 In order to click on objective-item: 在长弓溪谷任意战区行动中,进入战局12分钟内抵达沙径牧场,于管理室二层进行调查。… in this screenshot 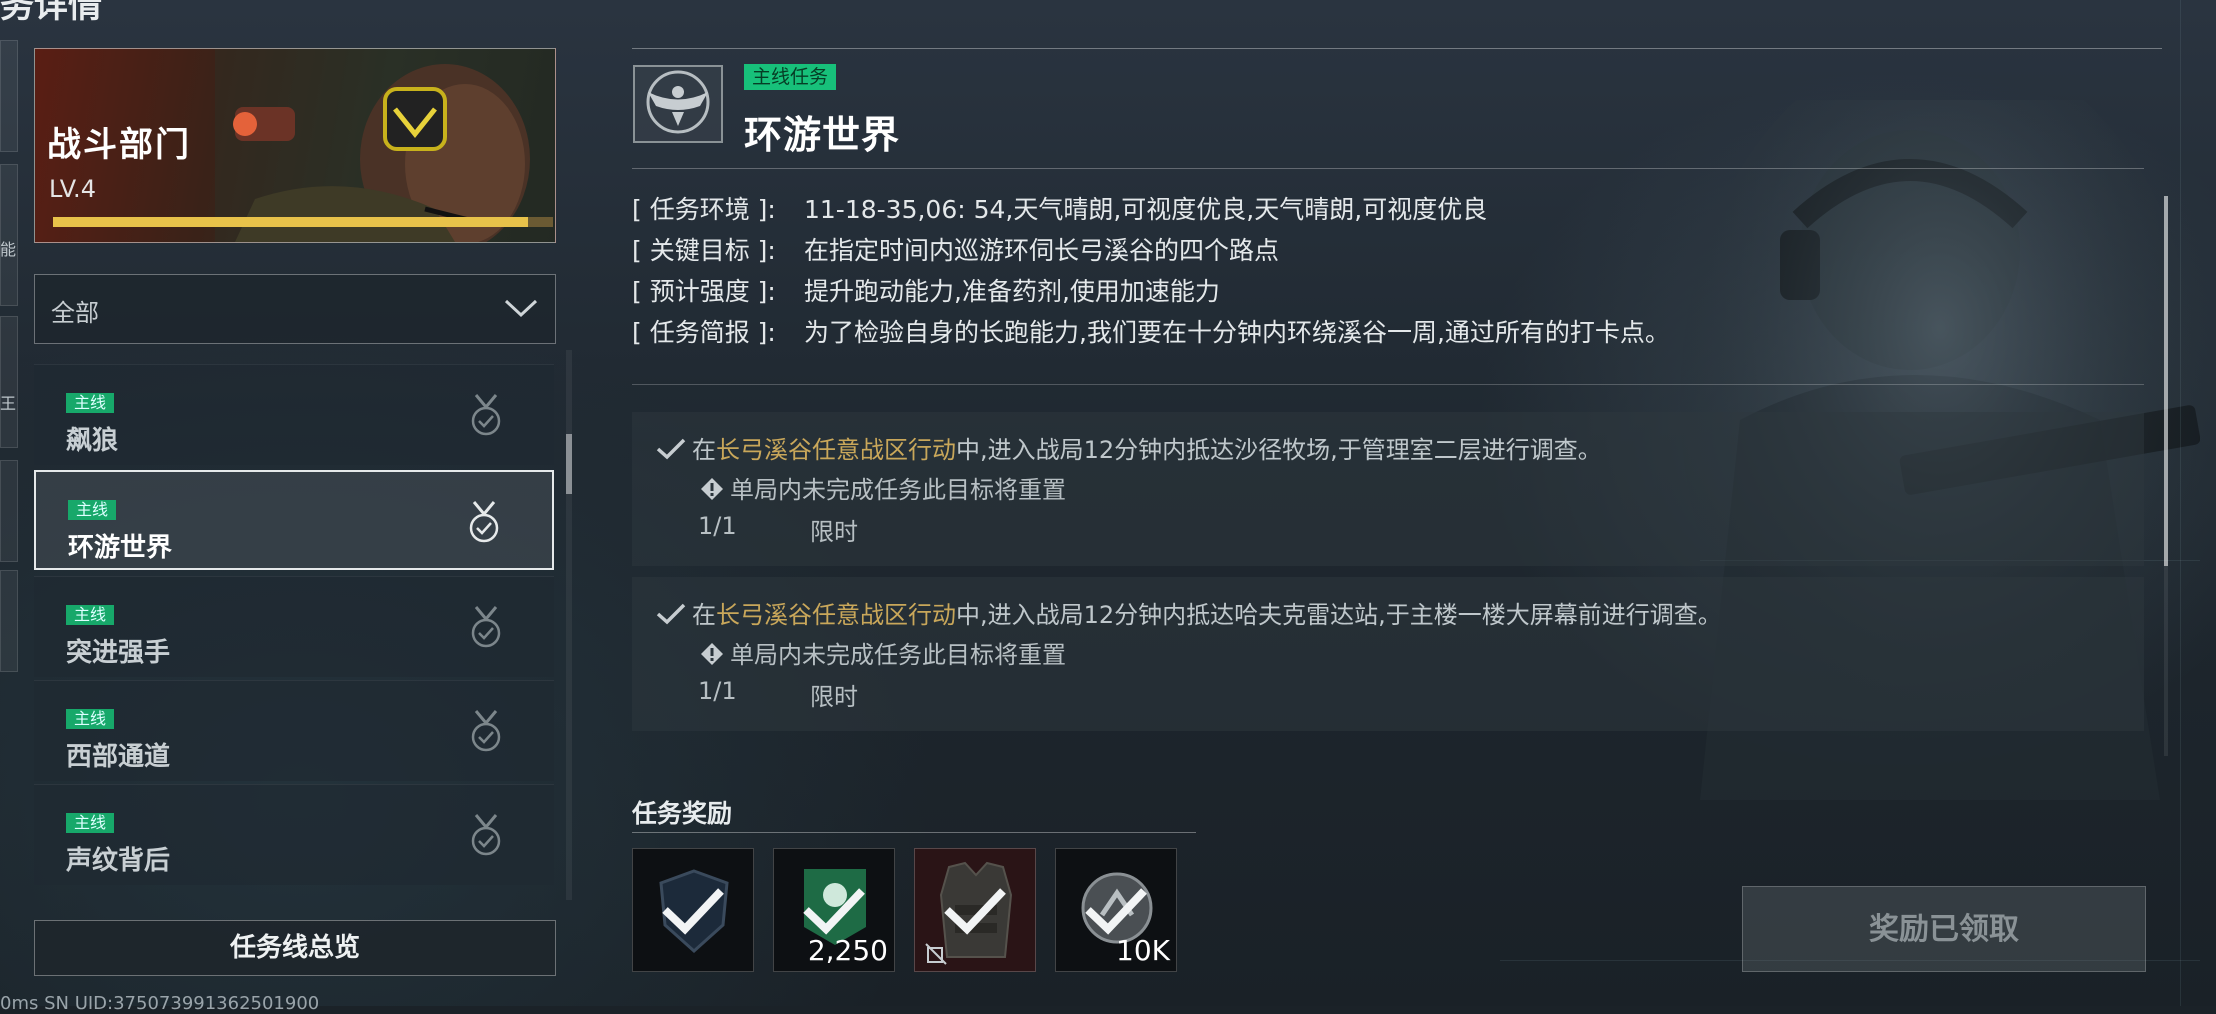, I will do `click(1388, 489)`.